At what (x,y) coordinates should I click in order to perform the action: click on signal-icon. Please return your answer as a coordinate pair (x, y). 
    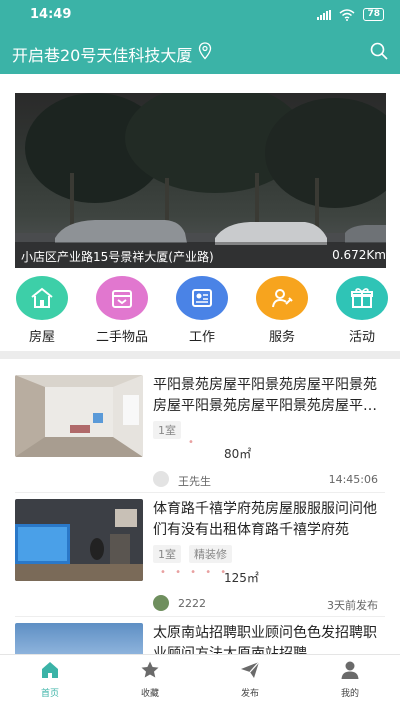
    Looking at the image, I should click on (324, 14).